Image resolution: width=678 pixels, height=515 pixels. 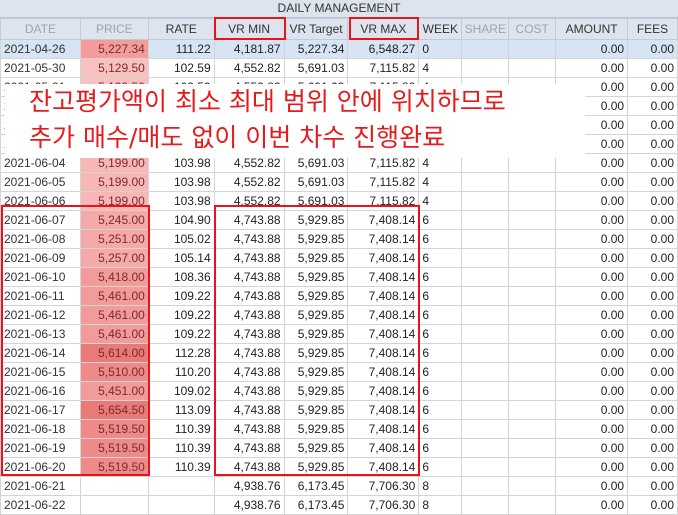 I want to click on cell-rate: 111.22, so click(x=181, y=49).